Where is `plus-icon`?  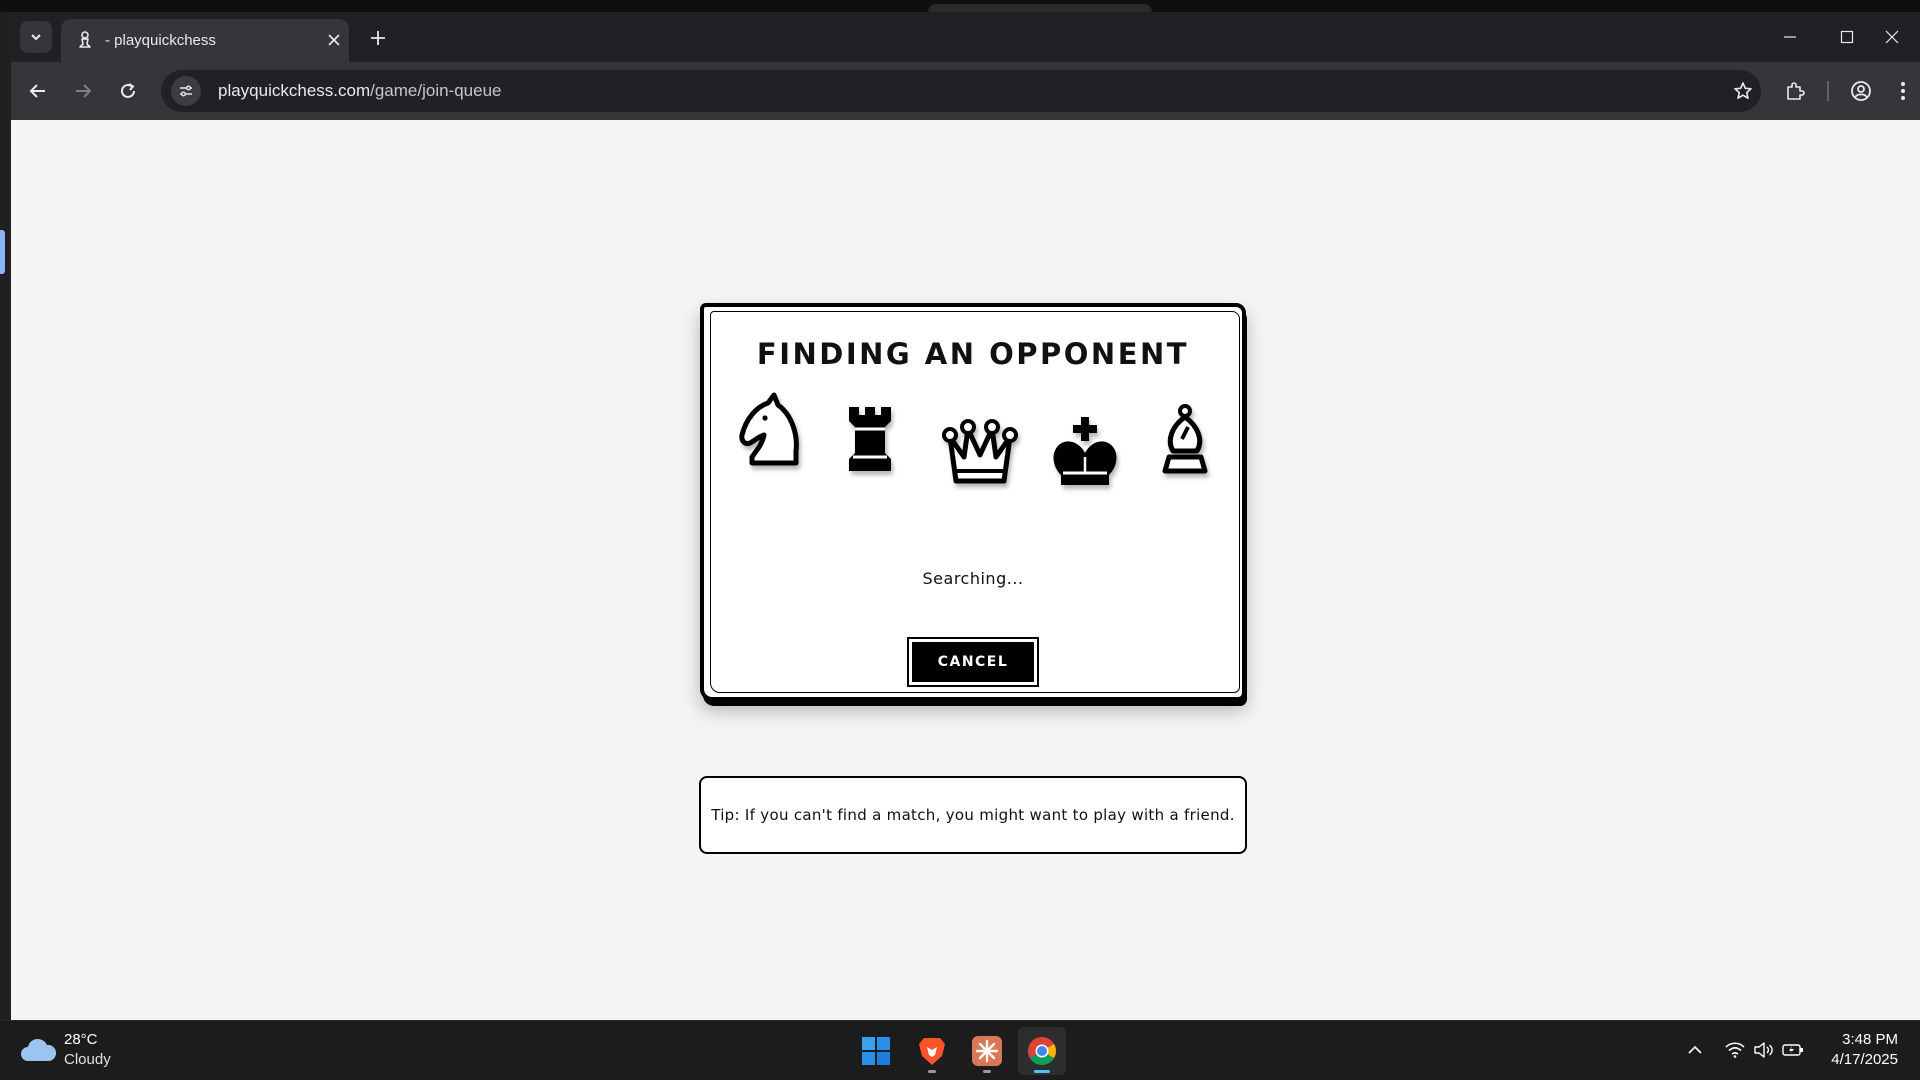
plus-icon is located at coordinates (378, 38).